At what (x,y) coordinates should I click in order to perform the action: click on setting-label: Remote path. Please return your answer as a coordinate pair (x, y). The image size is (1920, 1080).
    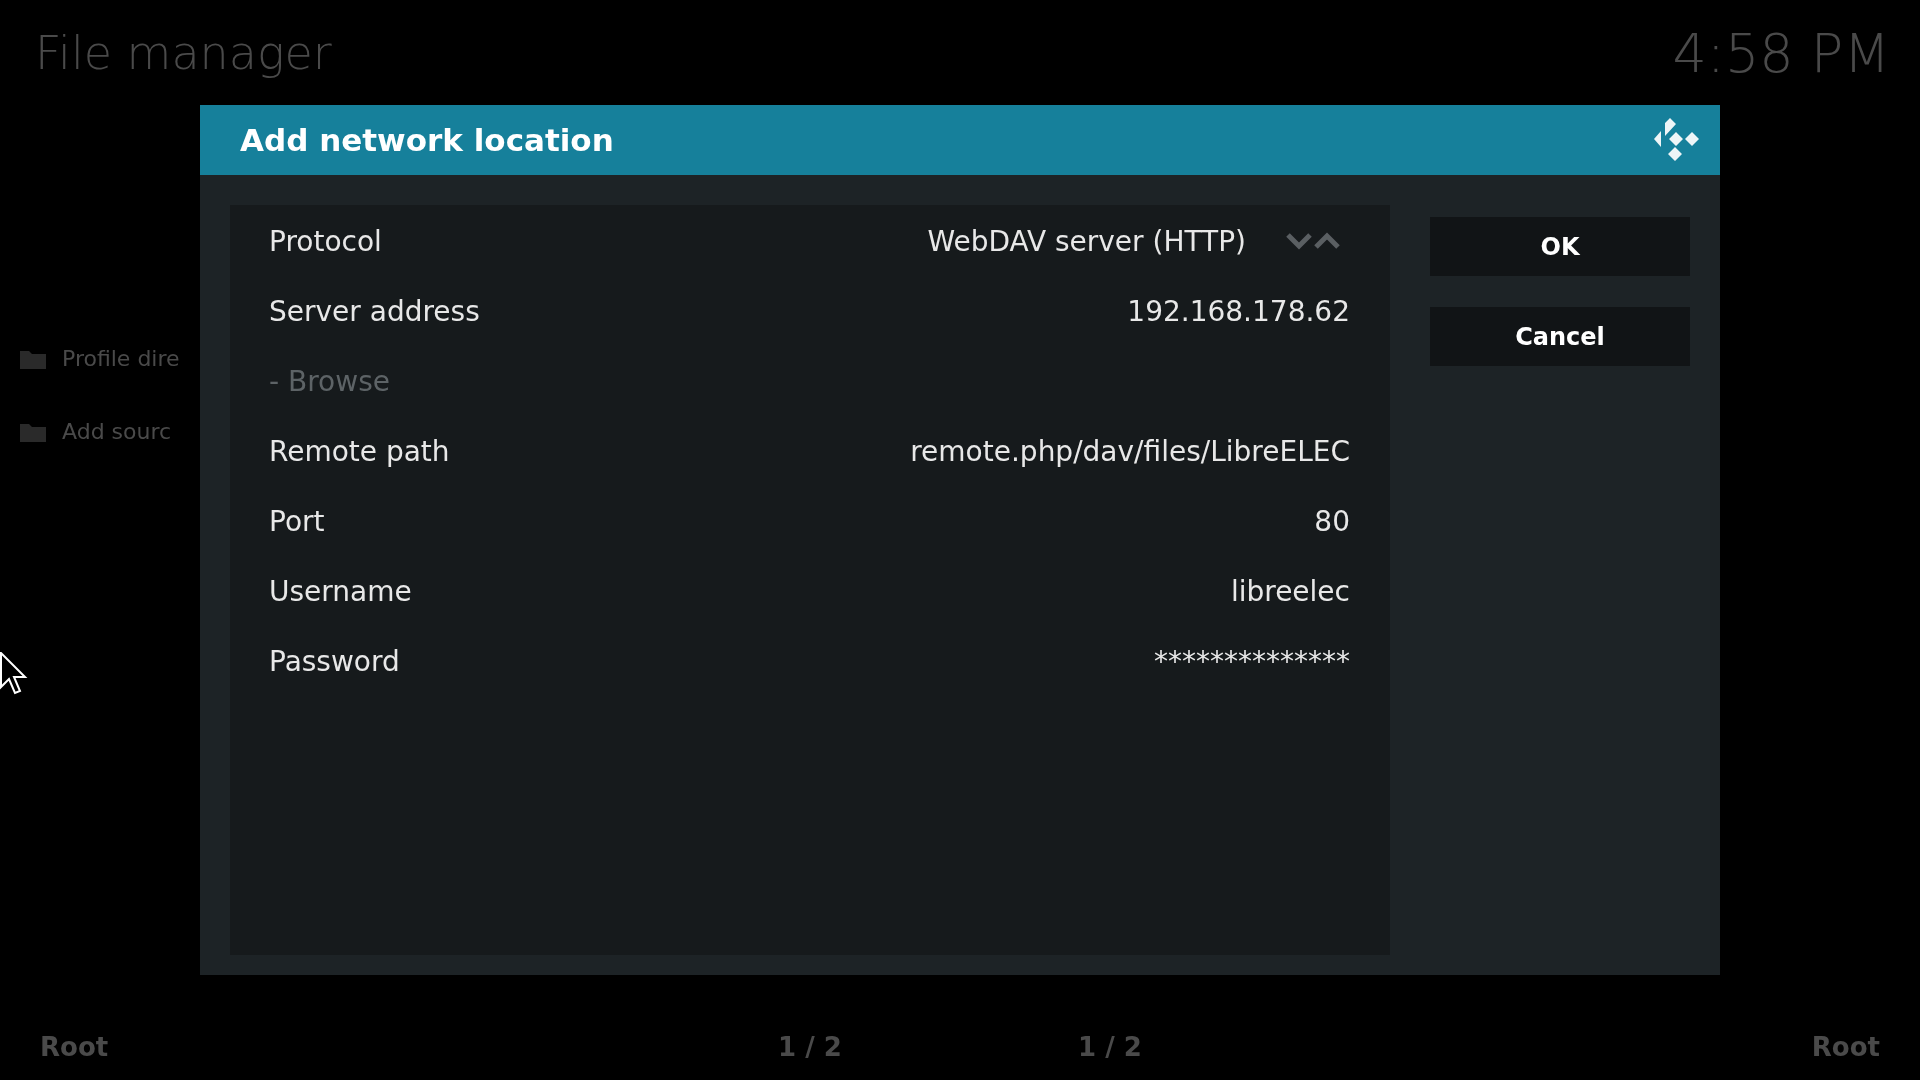
    Looking at the image, I should click on (359, 451).